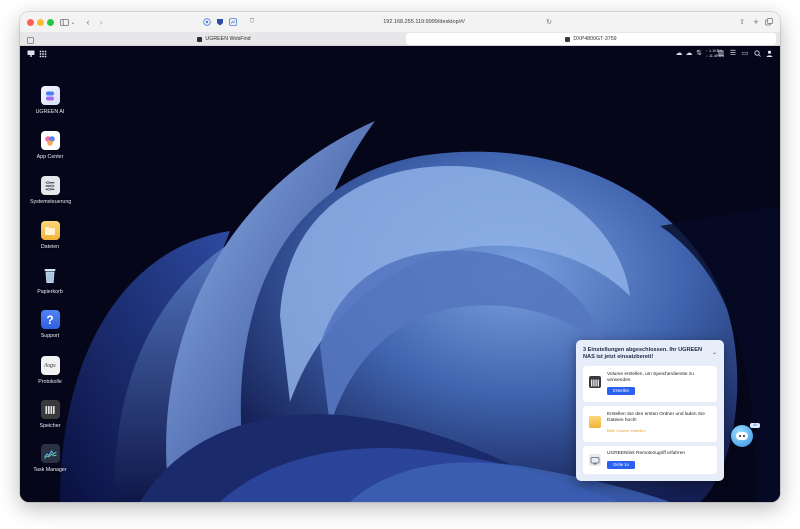 This screenshot has height=529, width=800. What do you see at coordinates (50, 185) in the screenshot?
I see `control-panel-icon` at bounding box center [50, 185].